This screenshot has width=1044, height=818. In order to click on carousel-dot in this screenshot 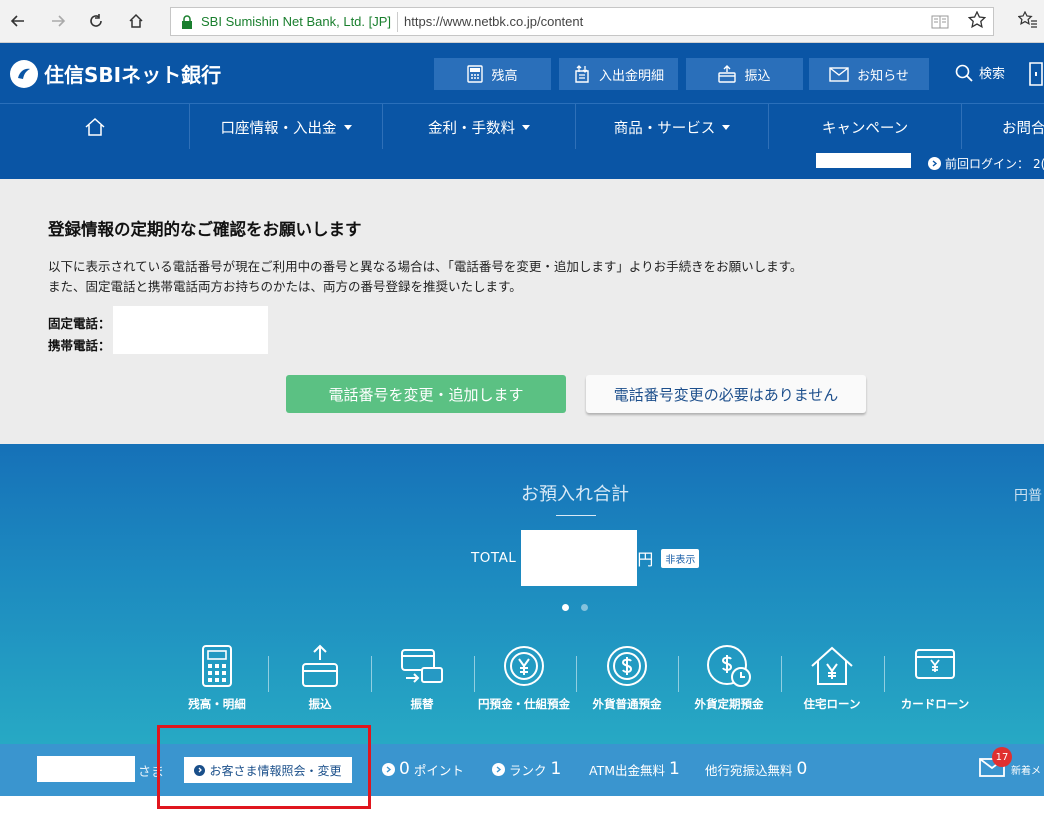, I will do `click(584, 607)`.